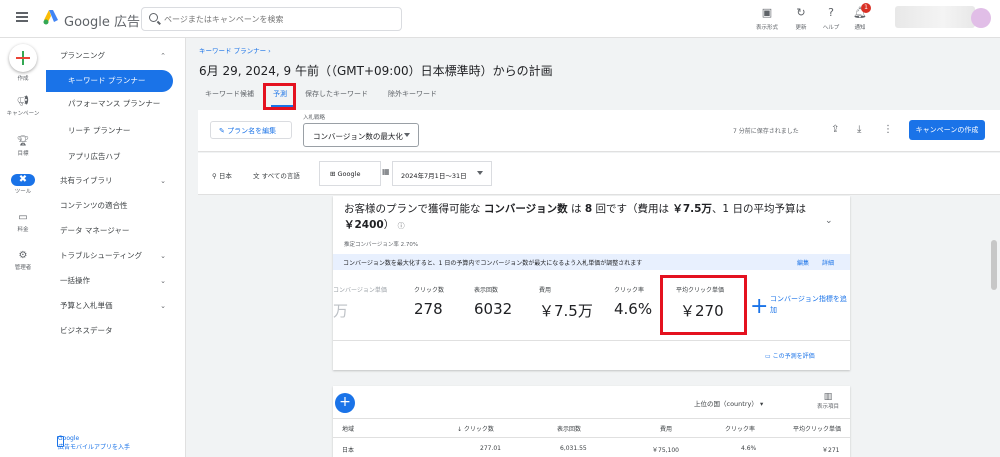 The height and width of the screenshot is (457, 1000). I want to click on metric-label: クリック率, so click(629, 290).